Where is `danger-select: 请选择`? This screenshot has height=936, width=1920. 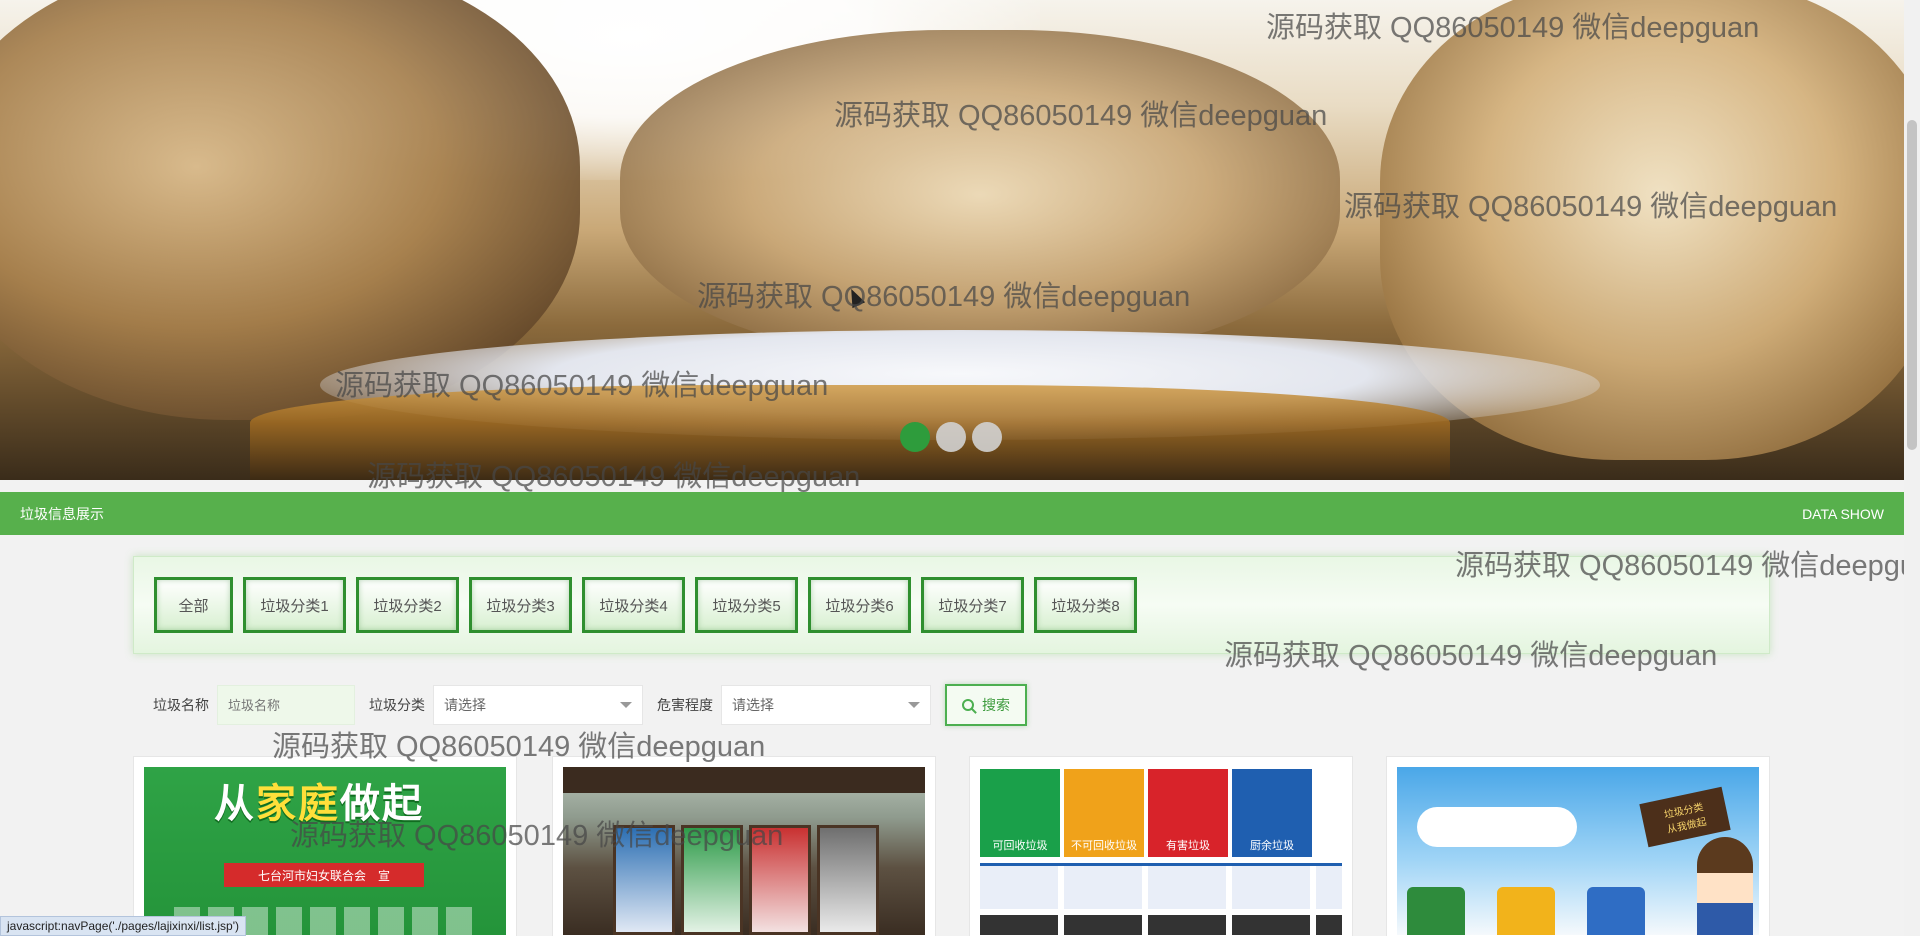 danger-select: 请选择 is located at coordinates (826, 705).